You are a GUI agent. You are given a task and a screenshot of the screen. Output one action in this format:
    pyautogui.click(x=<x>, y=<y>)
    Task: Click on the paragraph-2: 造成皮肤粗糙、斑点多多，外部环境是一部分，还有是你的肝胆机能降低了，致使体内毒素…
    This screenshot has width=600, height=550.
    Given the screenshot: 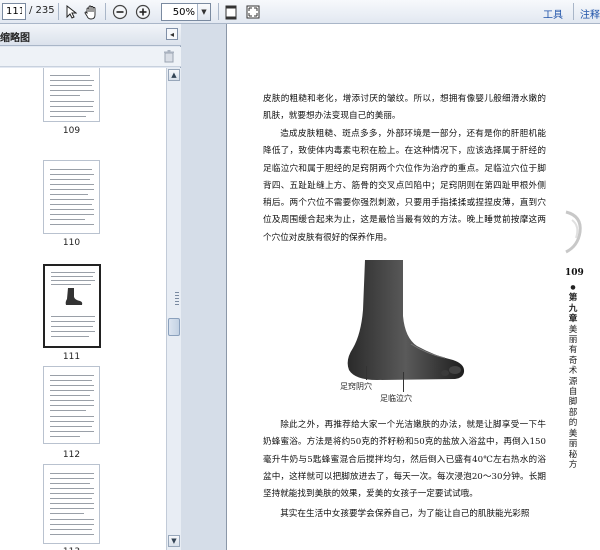 What is the action you would take?
    pyautogui.click(x=404, y=186)
    